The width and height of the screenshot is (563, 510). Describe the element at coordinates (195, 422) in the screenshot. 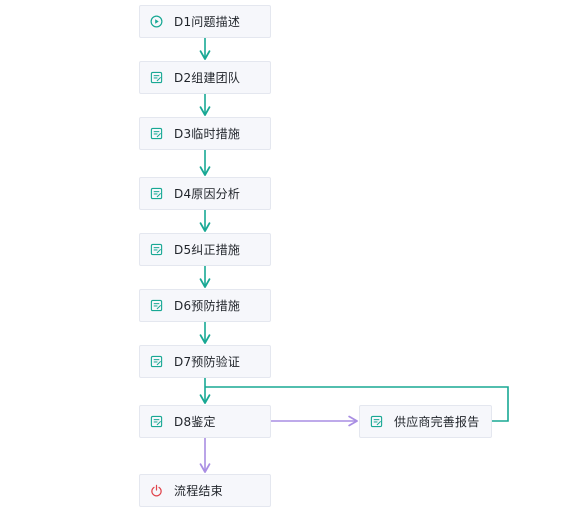

I see `node-label: D8鉴定` at that location.